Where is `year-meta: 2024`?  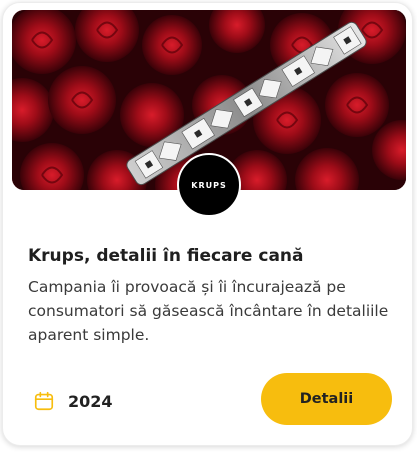 year-meta: 2024 is located at coordinates (72, 401).